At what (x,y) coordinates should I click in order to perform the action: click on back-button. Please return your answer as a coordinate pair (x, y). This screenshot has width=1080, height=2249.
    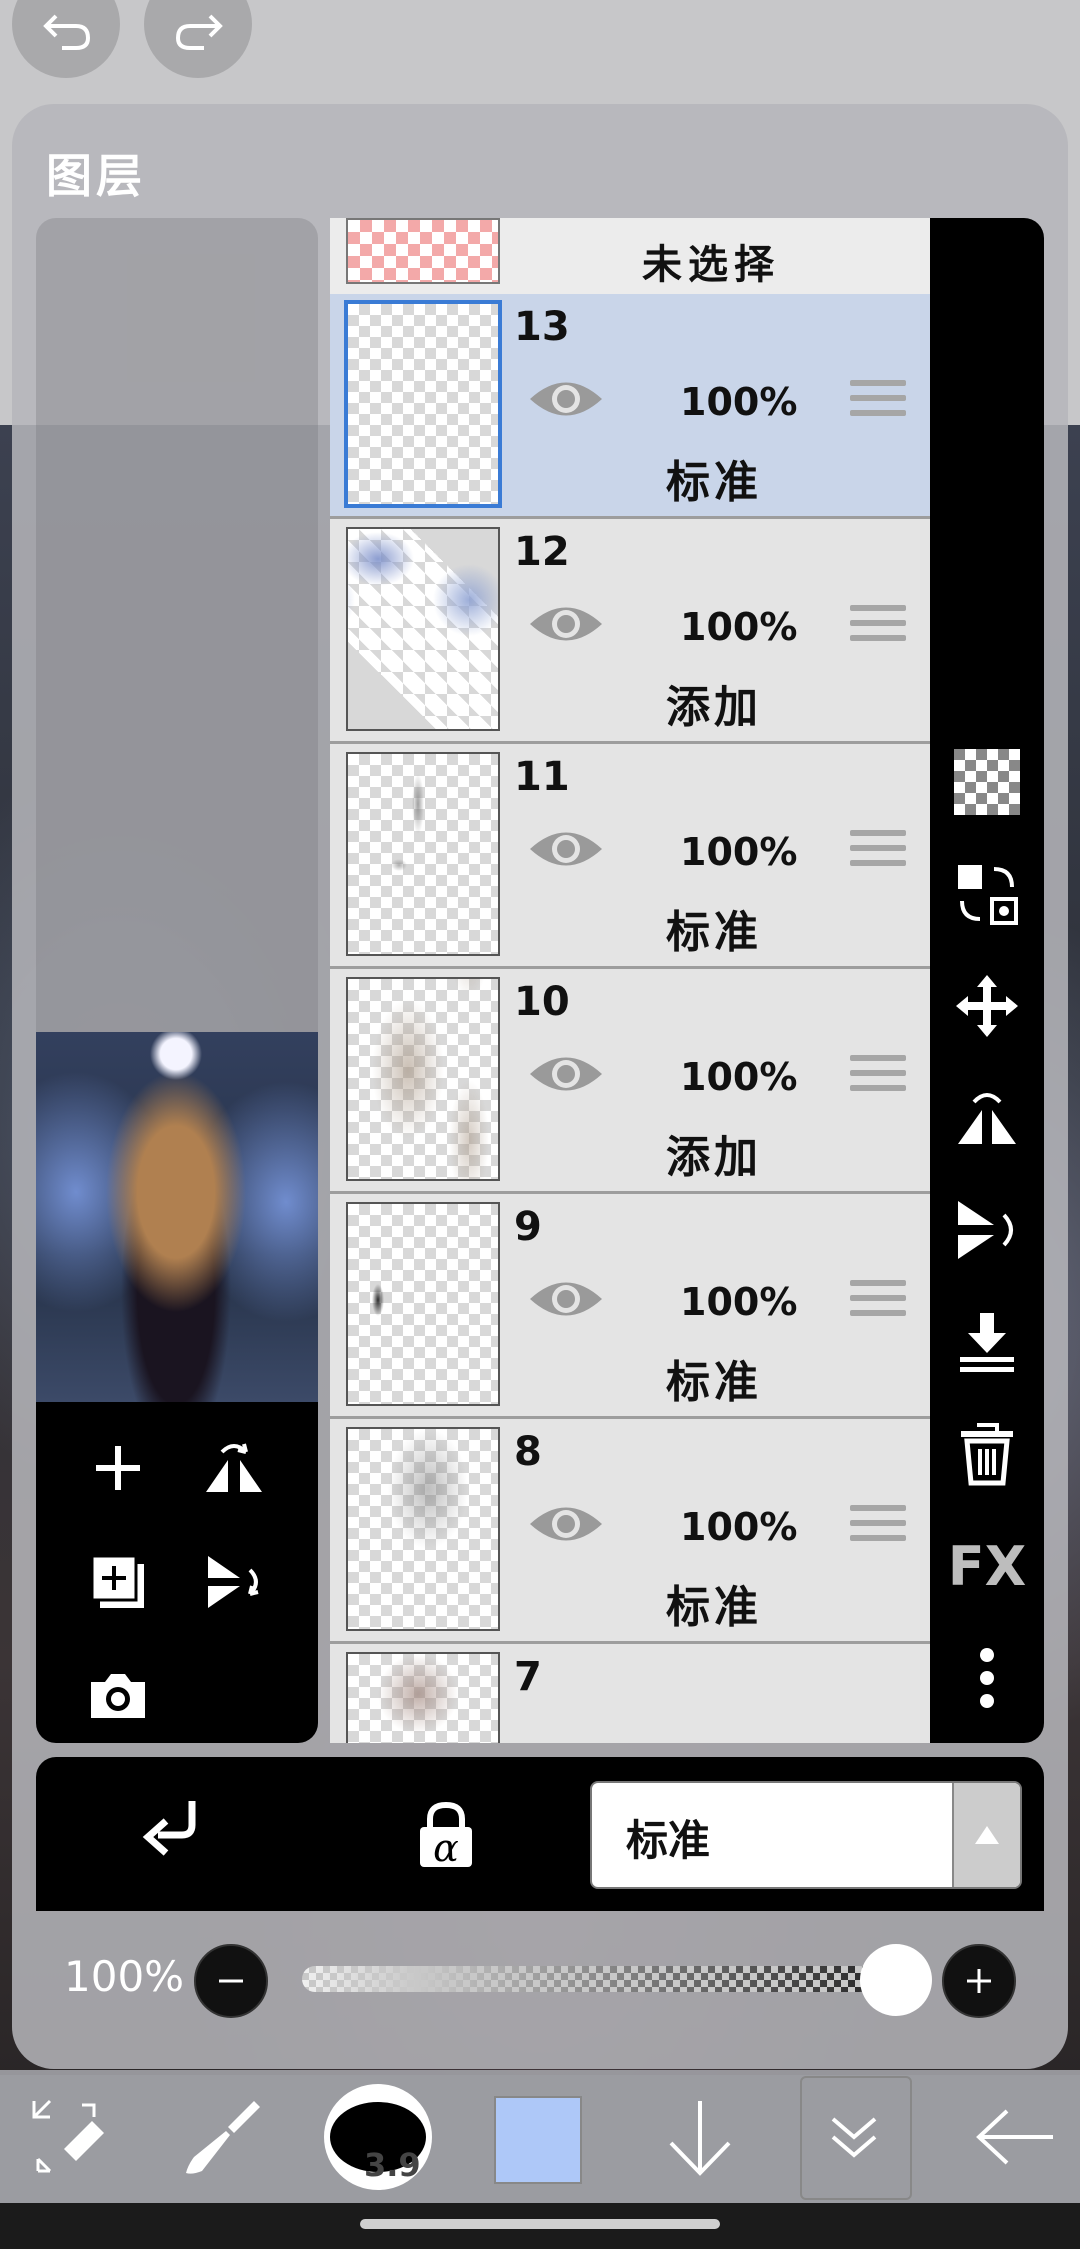
    Looking at the image, I should click on (1015, 2136).